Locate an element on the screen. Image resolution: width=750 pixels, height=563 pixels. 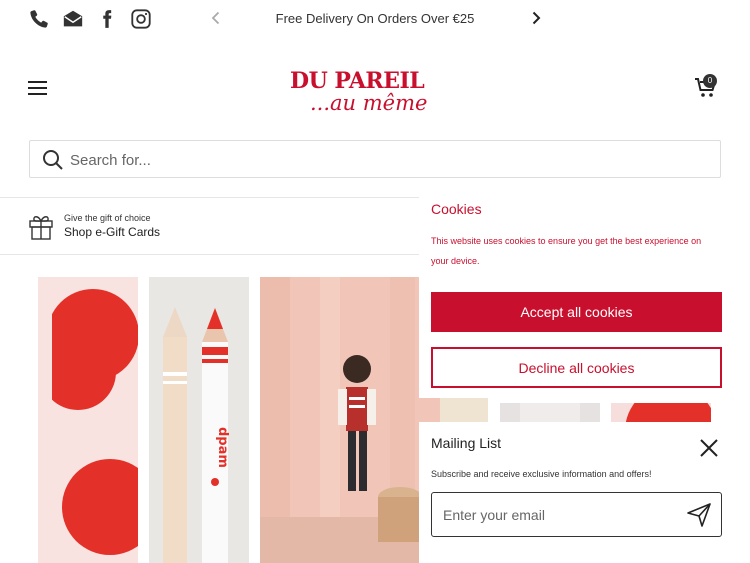
email-icon is located at coordinates (73, 19).